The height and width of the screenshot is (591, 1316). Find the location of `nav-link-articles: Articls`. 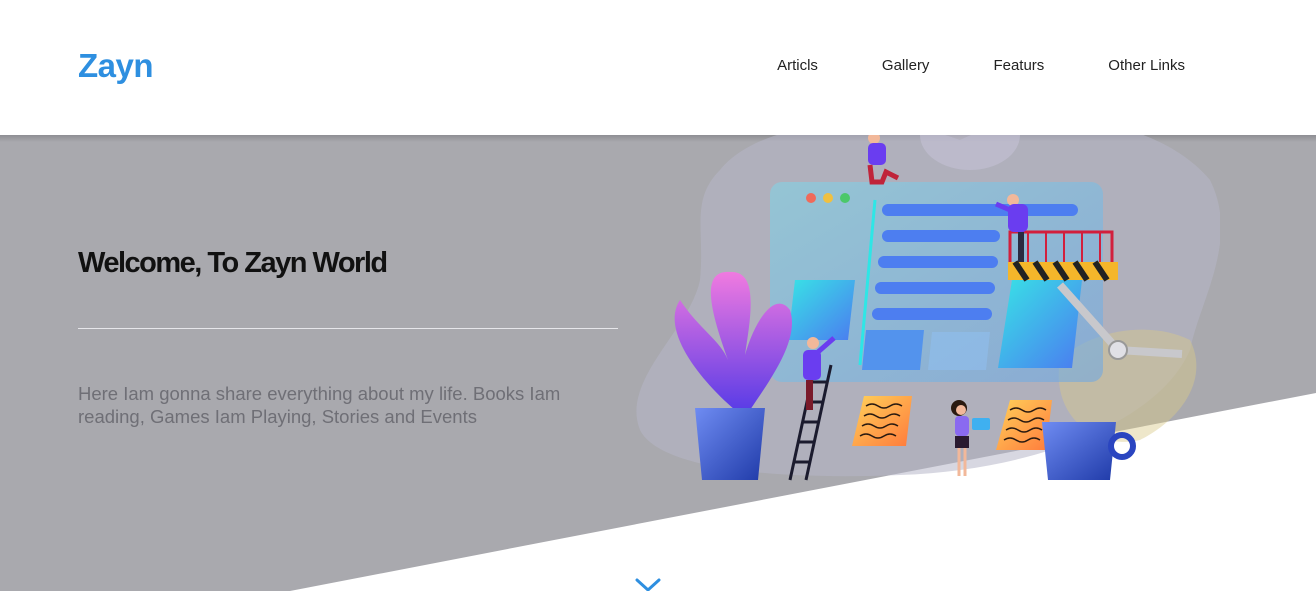

nav-link-articles: Articls is located at coordinates (797, 65).